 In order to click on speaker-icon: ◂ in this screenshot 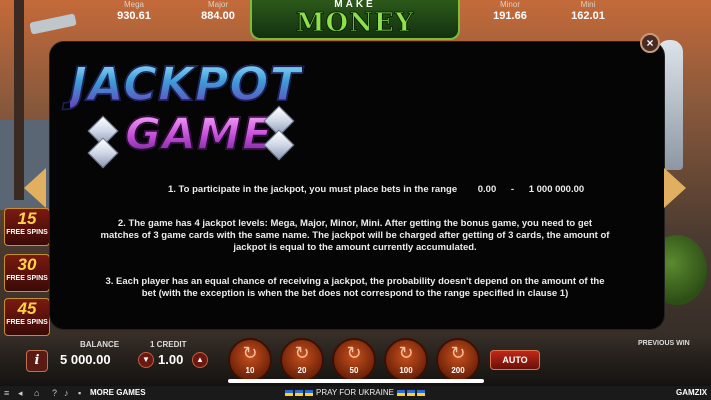, I will do `click(20, 393)`.